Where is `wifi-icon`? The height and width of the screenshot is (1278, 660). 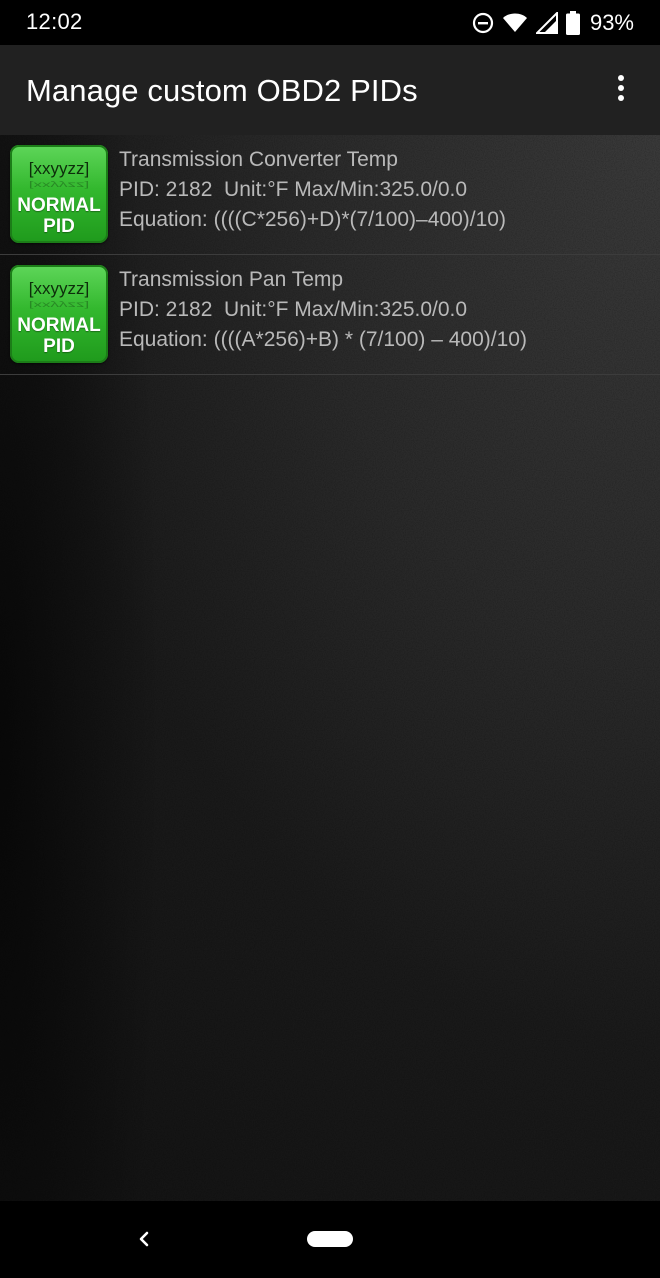
wifi-icon is located at coordinates (515, 23).